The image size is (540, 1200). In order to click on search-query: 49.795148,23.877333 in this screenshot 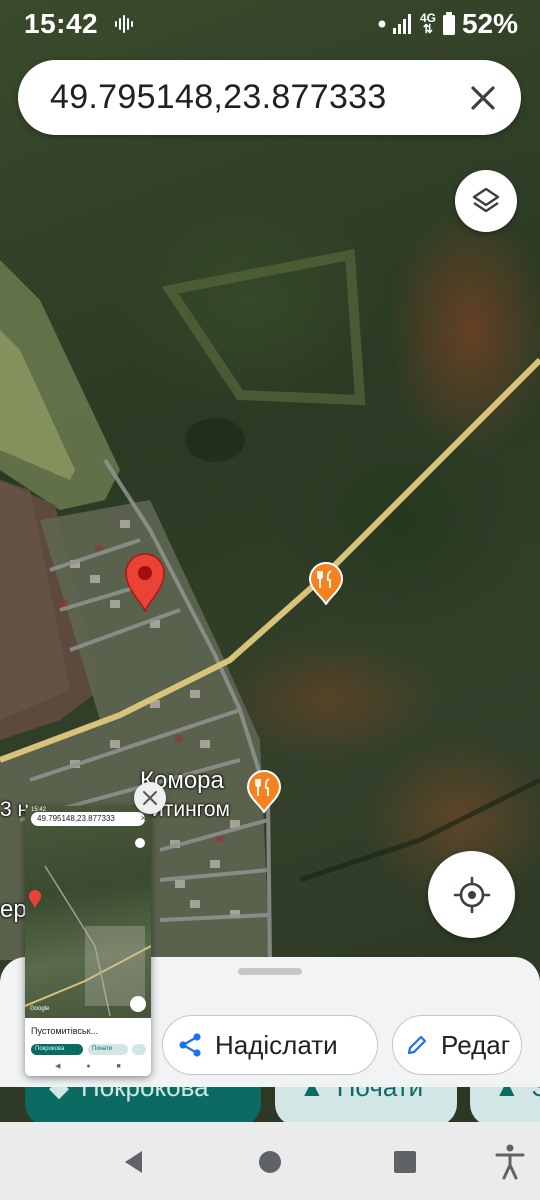, I will do `click(218, 97)`.